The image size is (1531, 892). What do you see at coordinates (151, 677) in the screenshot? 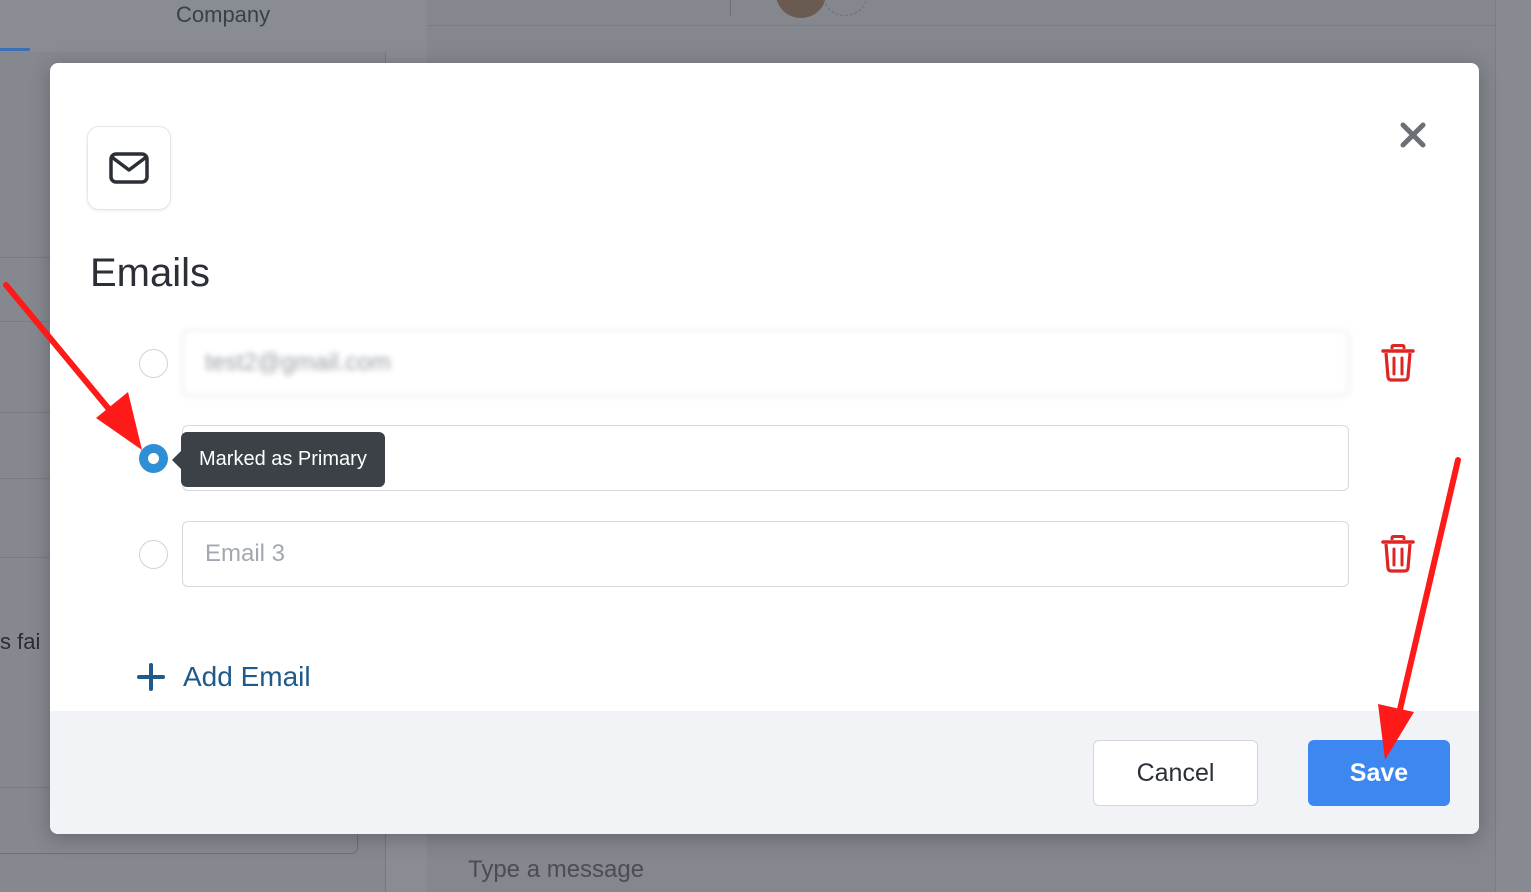
I see `plus-icon` at bounding box center [151, 677].